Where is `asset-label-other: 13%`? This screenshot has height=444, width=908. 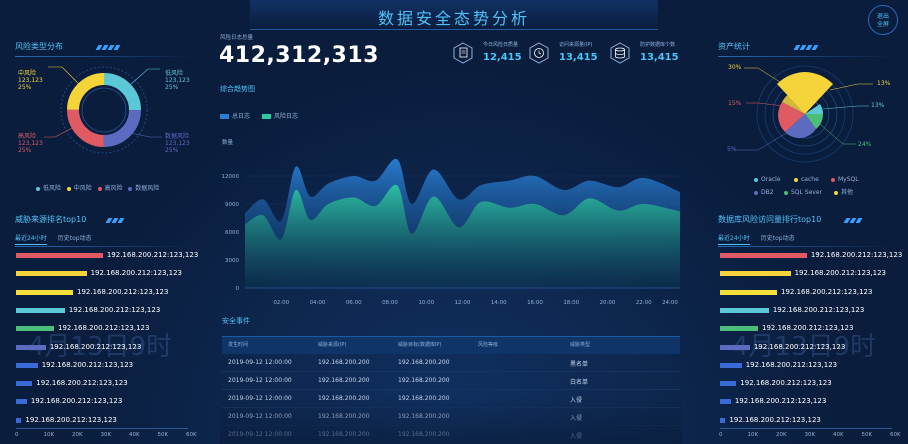
asset-label-other: 13% is located at coordinates (884, 83).